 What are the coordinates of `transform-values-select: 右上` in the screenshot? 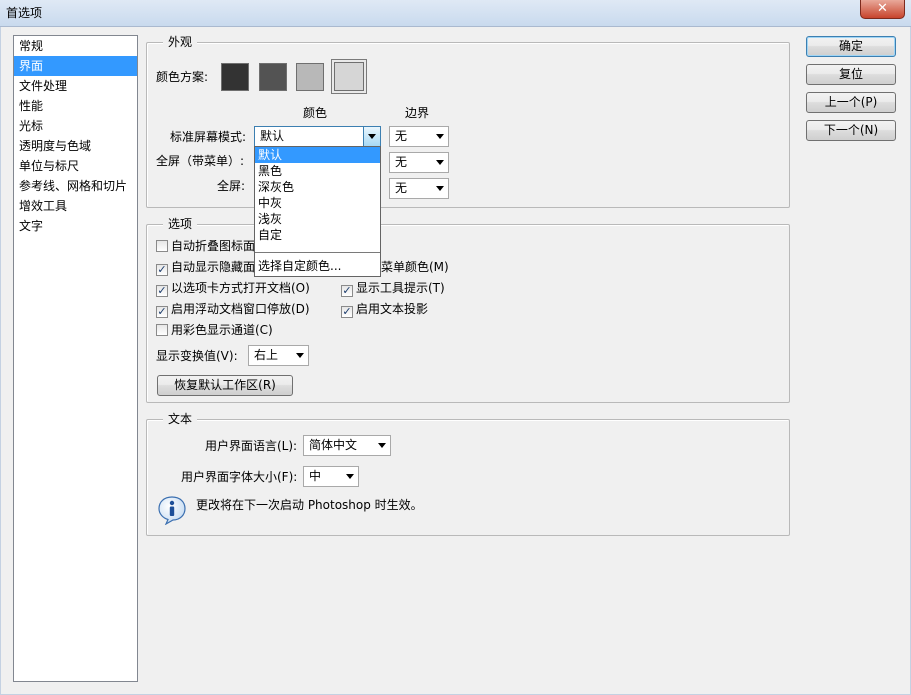 It's located at (278, 355).